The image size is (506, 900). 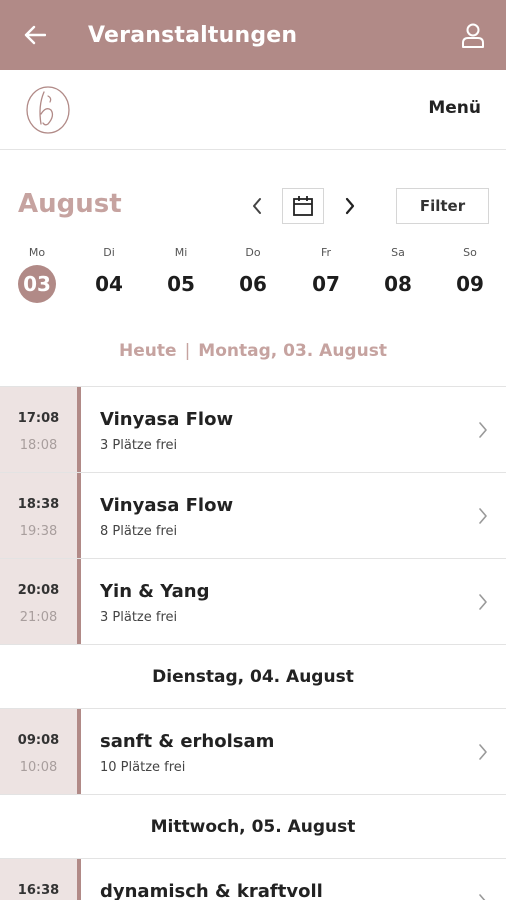 I want to click on day-name: Fr, so click(x=326, y=252).